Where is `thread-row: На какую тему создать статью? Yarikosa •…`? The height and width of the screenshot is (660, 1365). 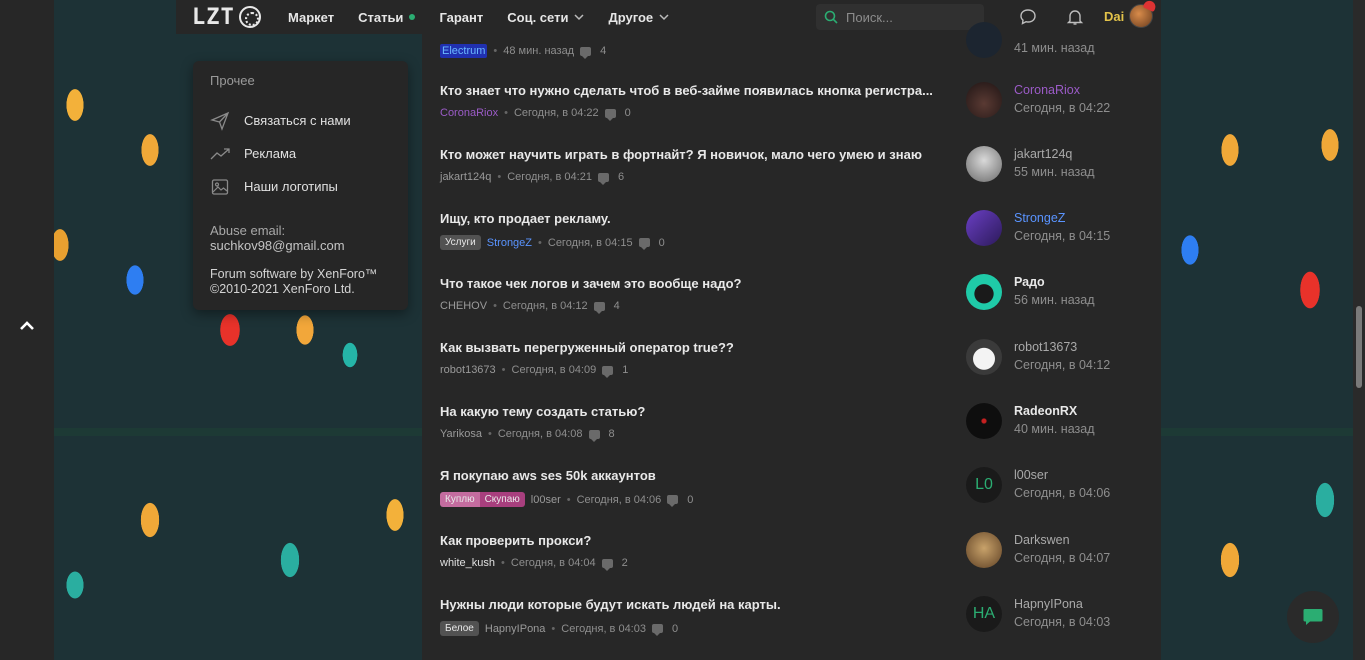 thread-row: На какую тему создать статью? Yarikosa •… is located at coordinates (690, 423).